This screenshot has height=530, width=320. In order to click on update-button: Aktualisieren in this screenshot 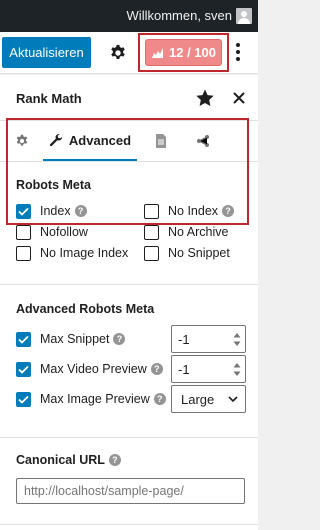, I will do `click(46, 52)`.